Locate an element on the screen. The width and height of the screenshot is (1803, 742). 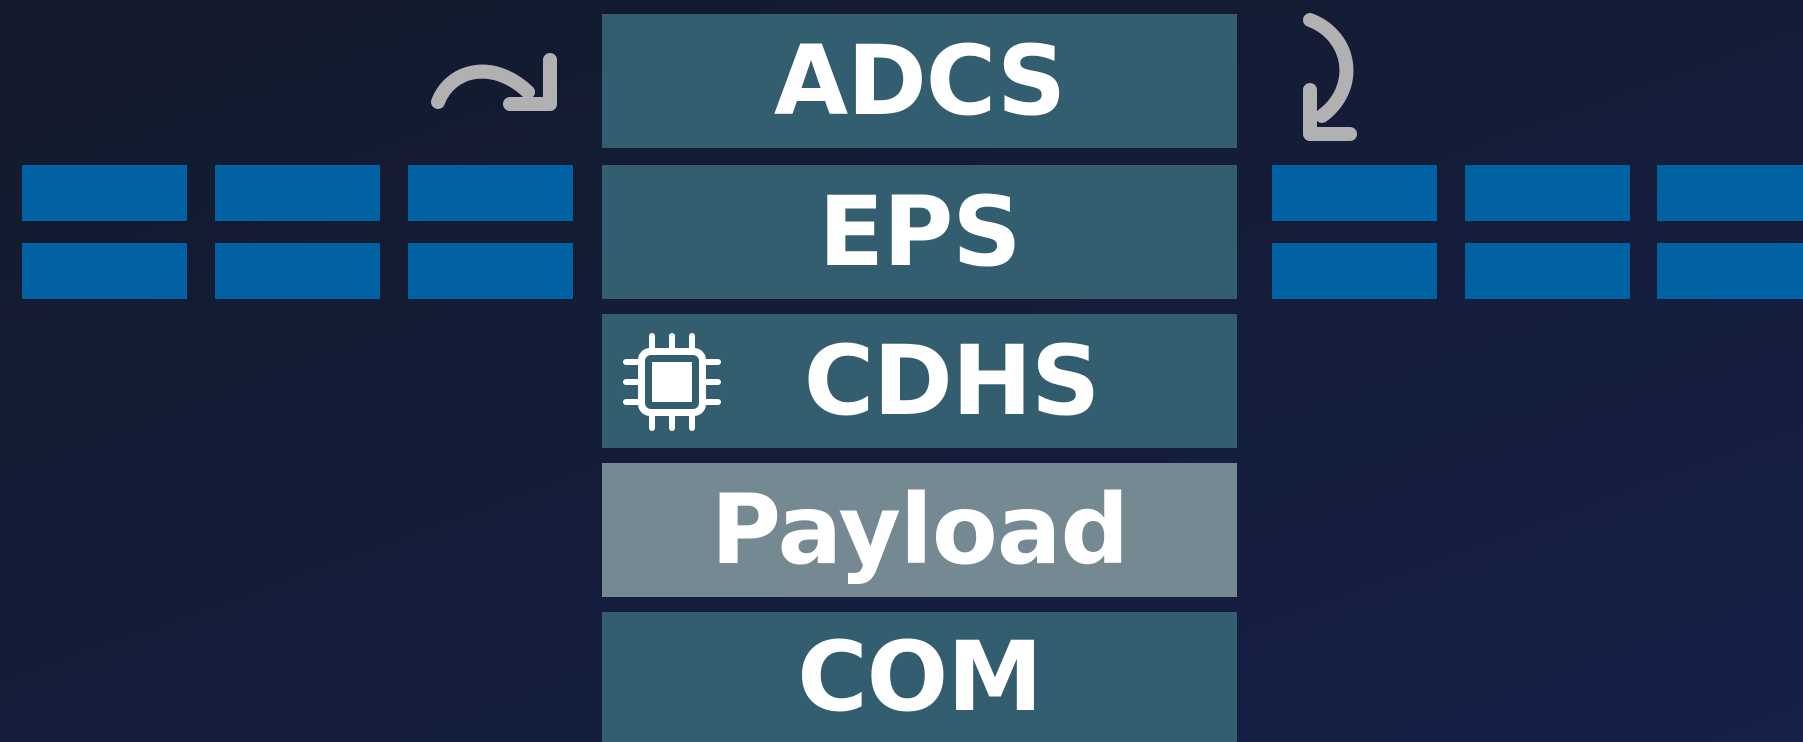
module-label: COM is located at coordinates (920, 677).